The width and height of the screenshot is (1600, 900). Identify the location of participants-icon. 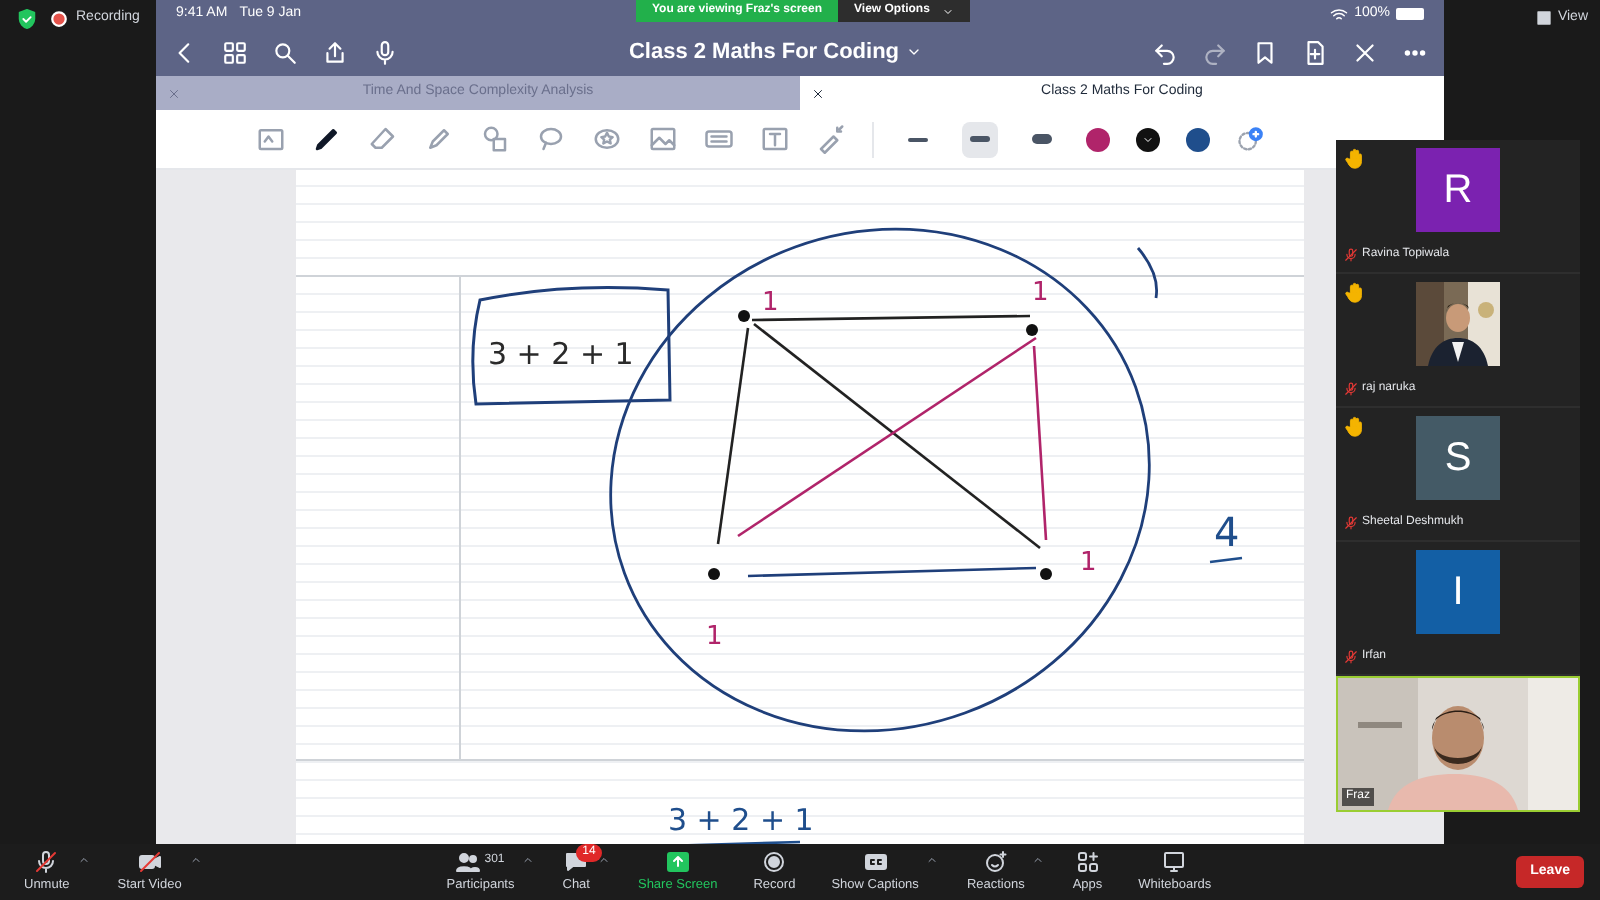
(468, 861).